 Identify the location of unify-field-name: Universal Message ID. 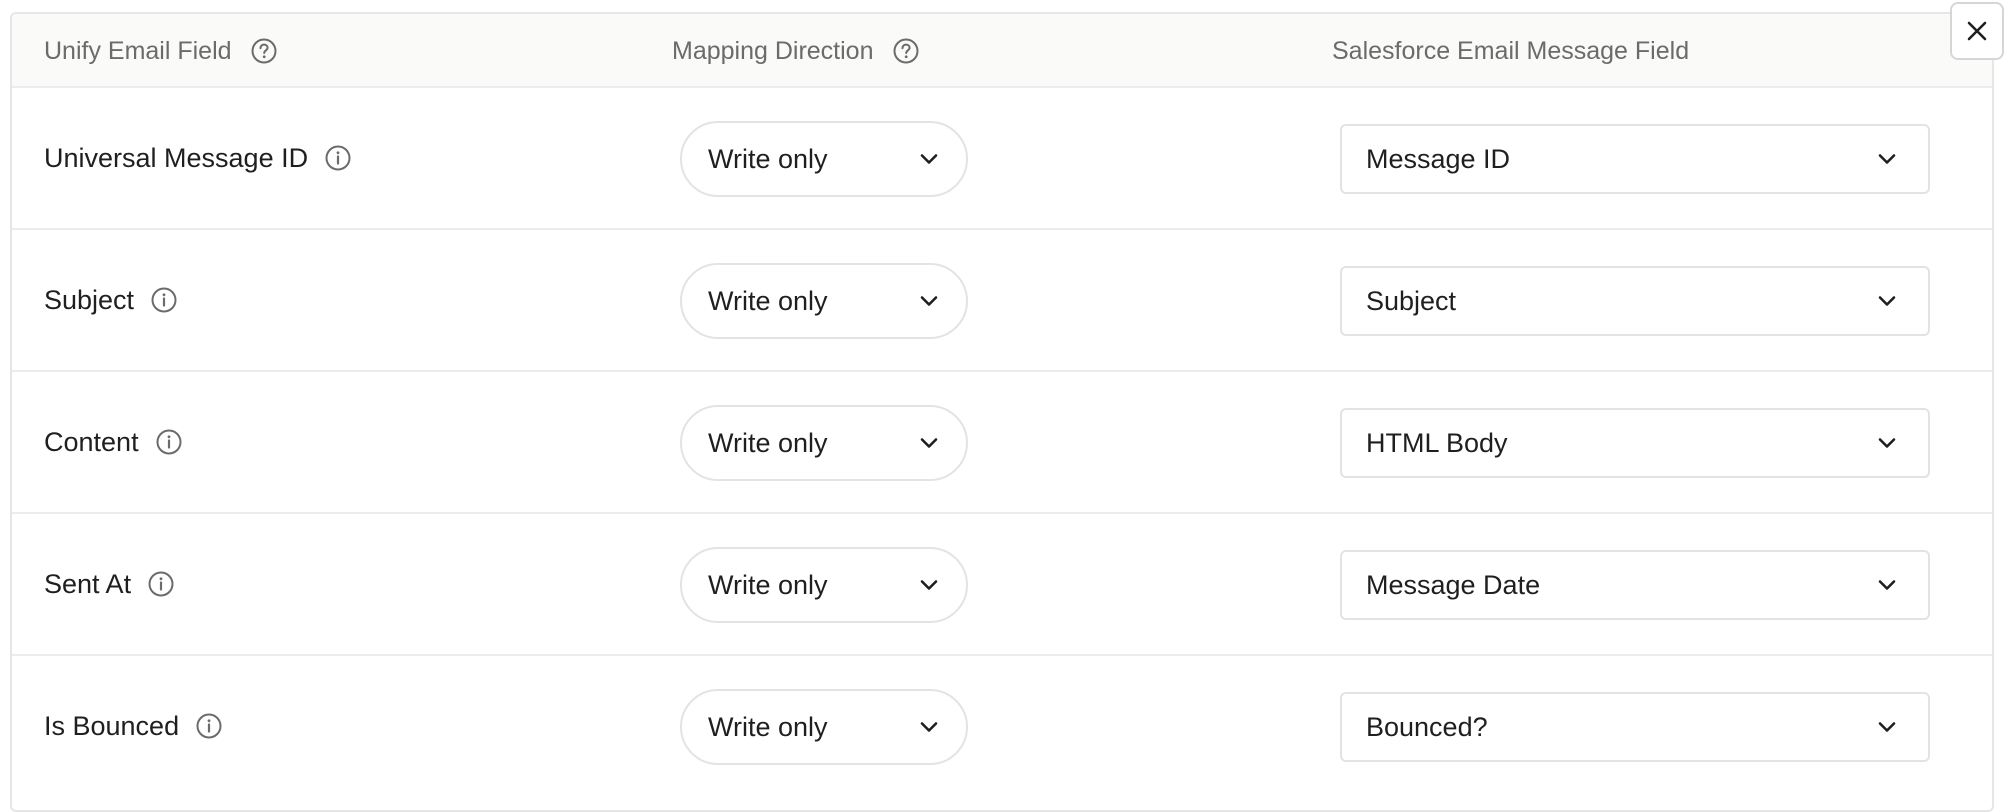
(176, 157).